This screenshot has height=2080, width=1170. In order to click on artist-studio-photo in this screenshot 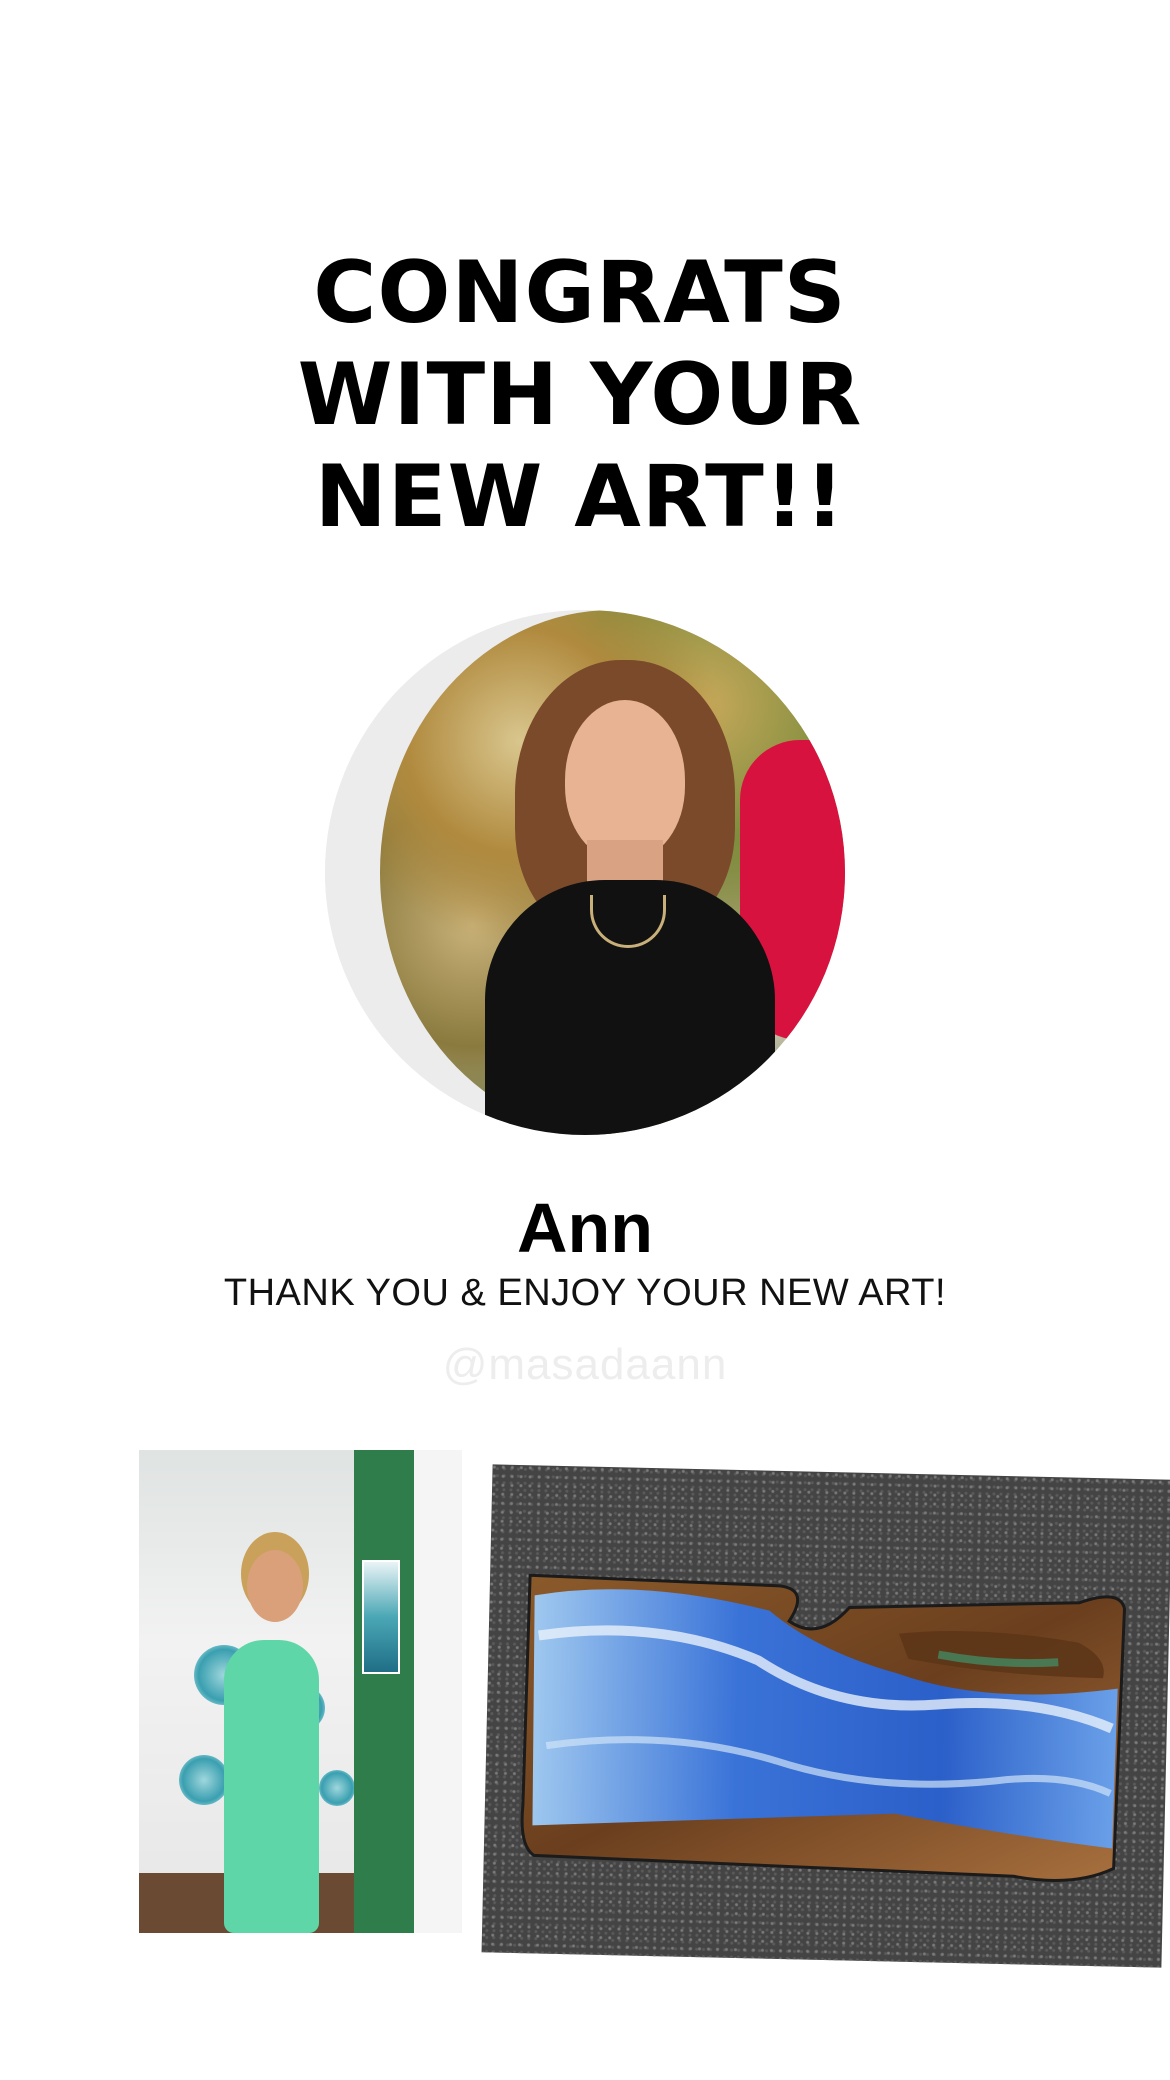, I will do `click(300, 1691)`.